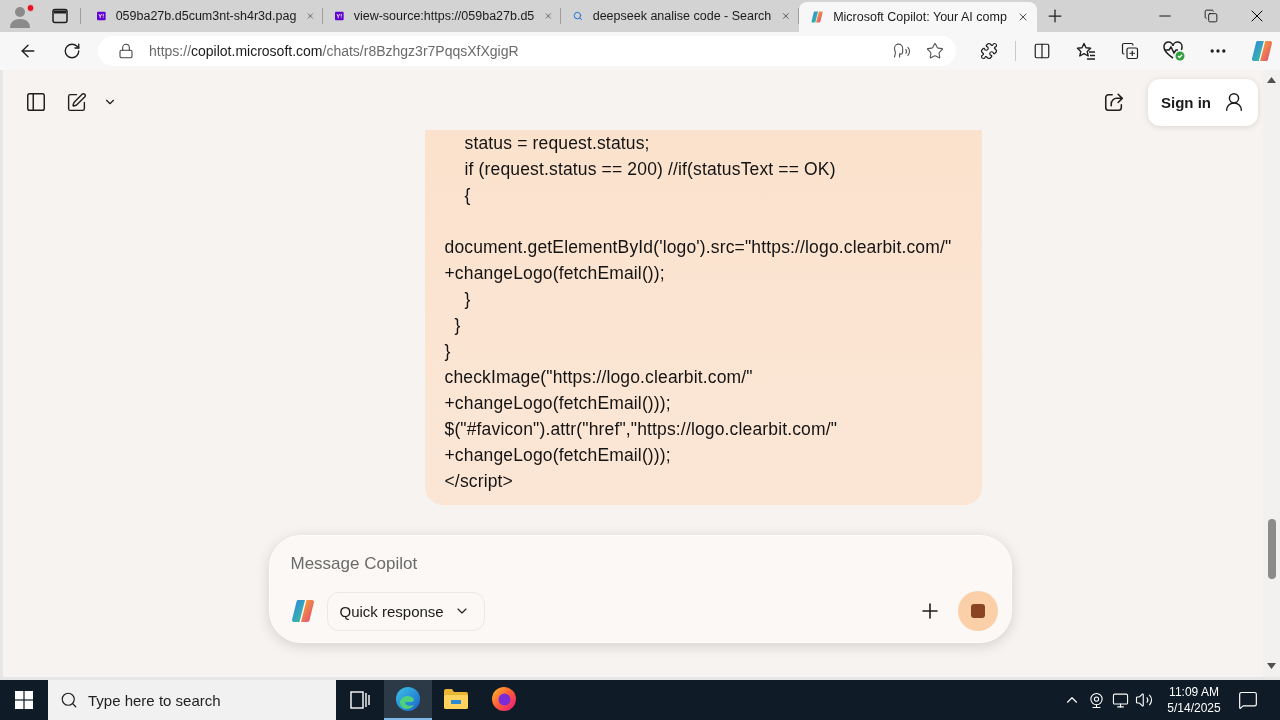 The image size is (1280, 720). Describe the element at coordinates (72, 51) in the screenshot. I see `refresh-icon` at that location.